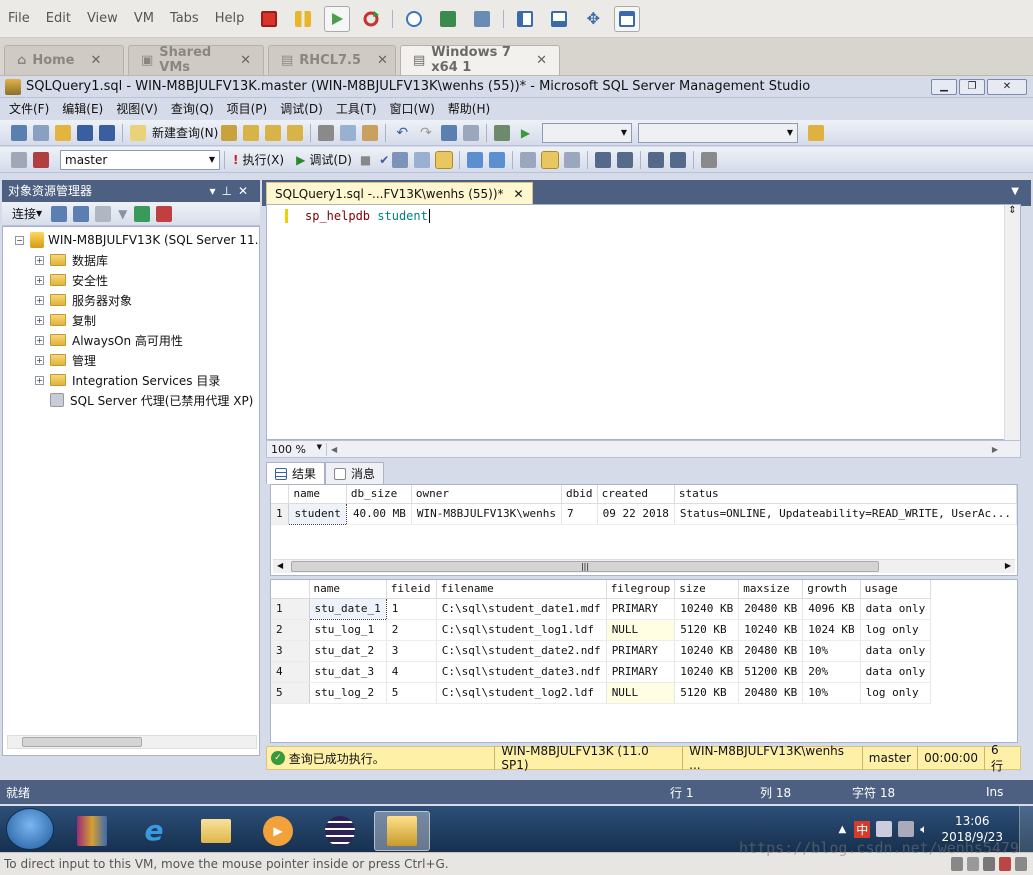 The image size is (1033, 875). I want to click on scrollbar-thumb, so click(82, 742).